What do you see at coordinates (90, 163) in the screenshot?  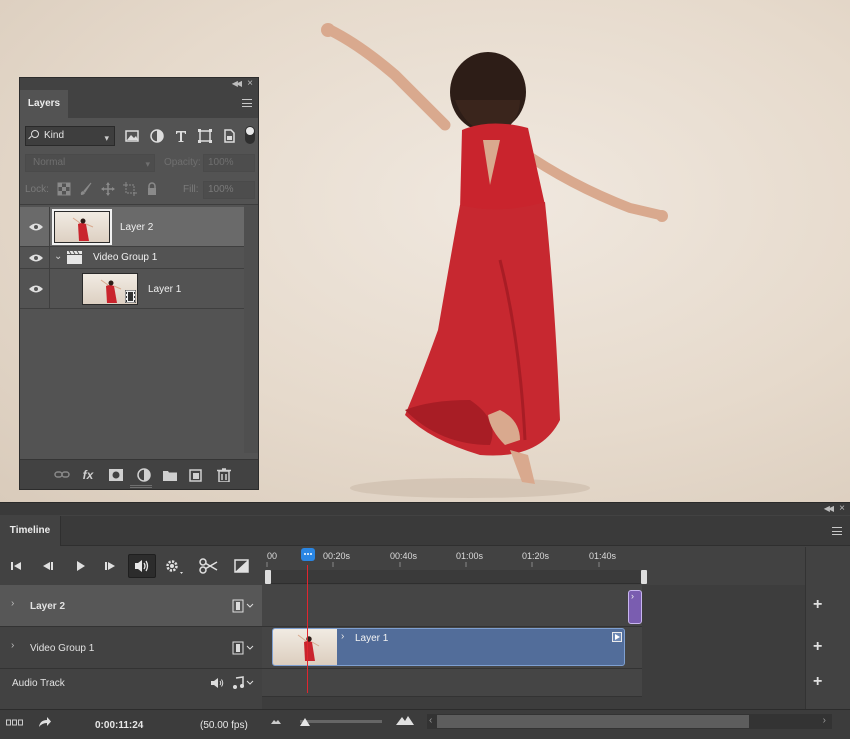 I see `blend-mode-select: Normal ▾` at bounding box center [90, 163].